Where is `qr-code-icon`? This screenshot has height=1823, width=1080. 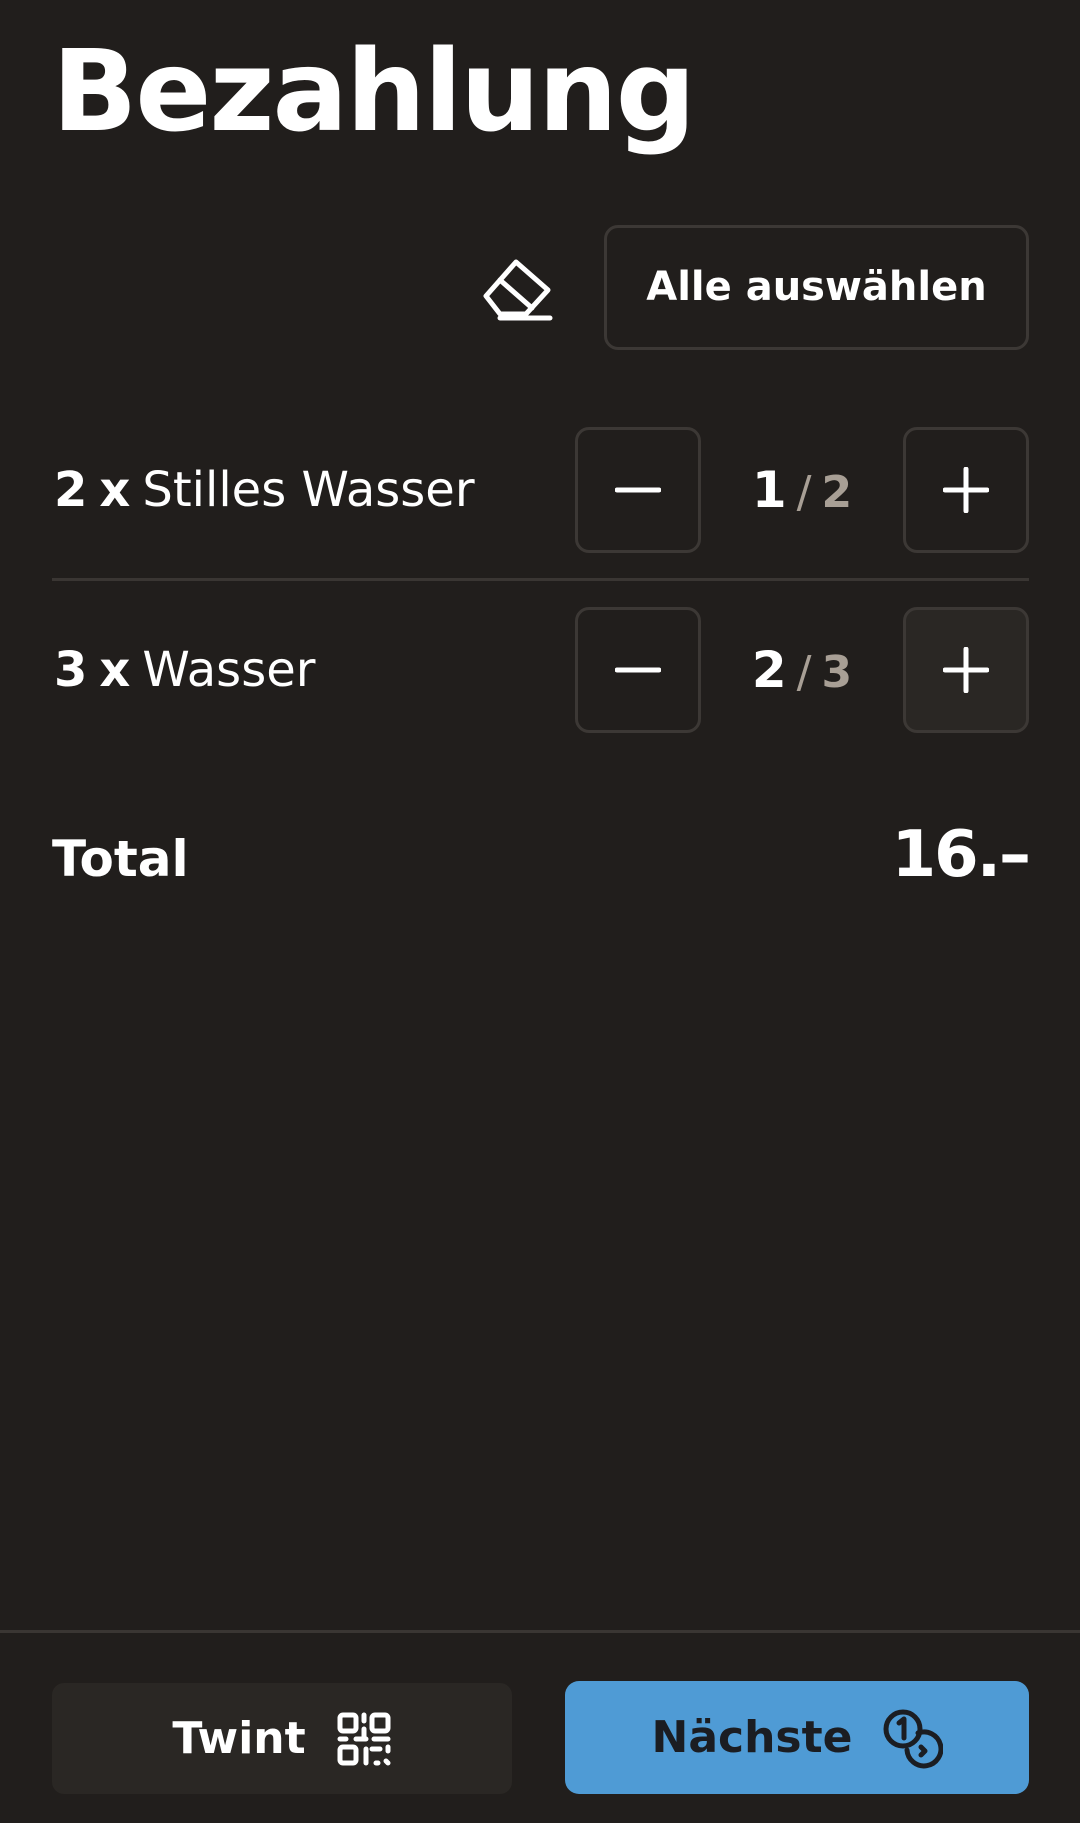 qr-code-icon is located at coordinates (364, 1738).